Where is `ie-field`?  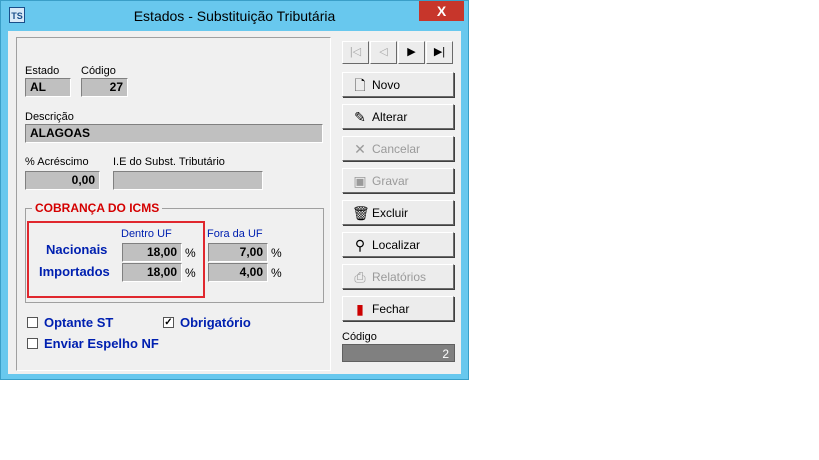
ie-field is located at coordinates (188, 180).